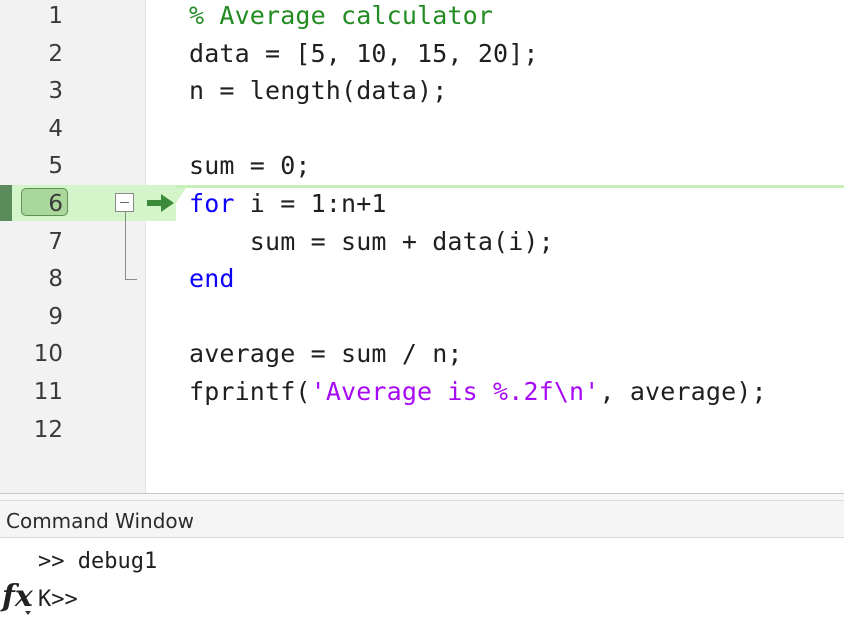 The width and height of the screenshot is (844, 644). Describe the element at coordinates (28, 613) in the screenshot. I see `function-browser-caret-icon` at that location.